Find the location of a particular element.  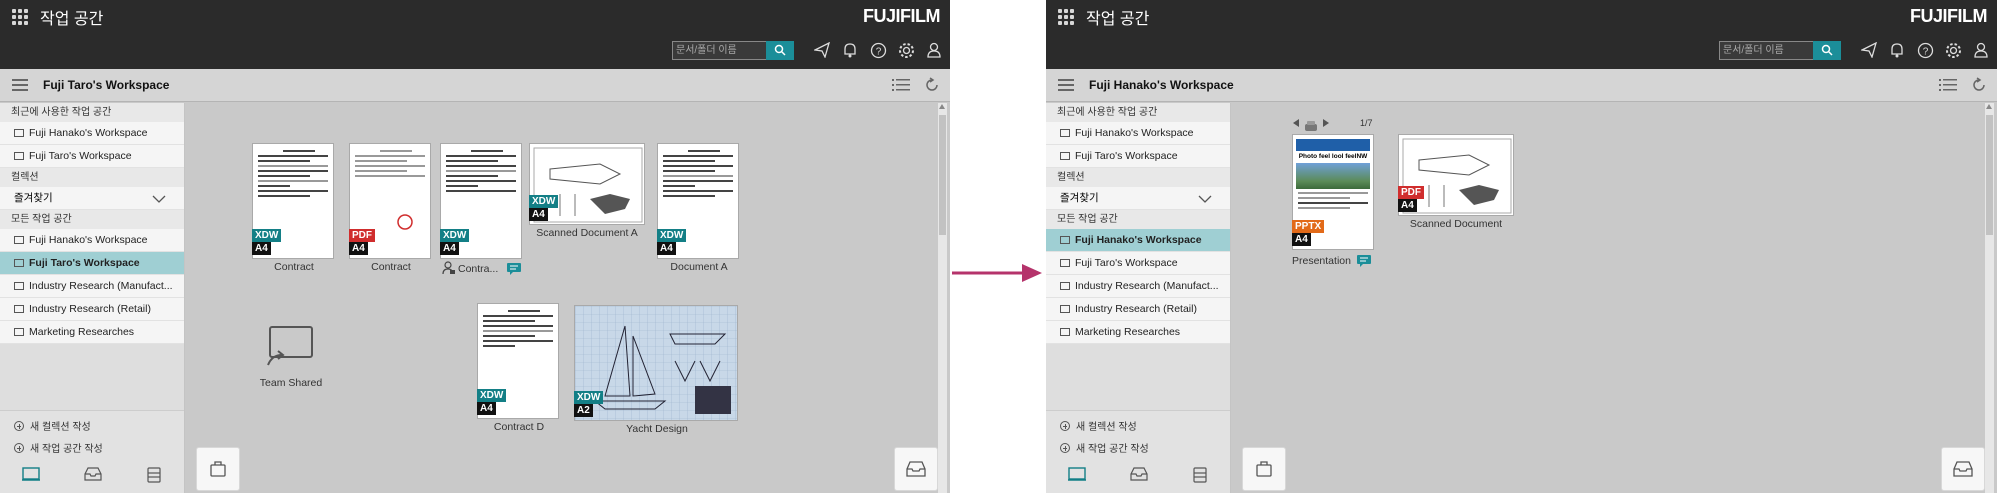

format-badge: PPTX is located at coordinates (1308, 226).